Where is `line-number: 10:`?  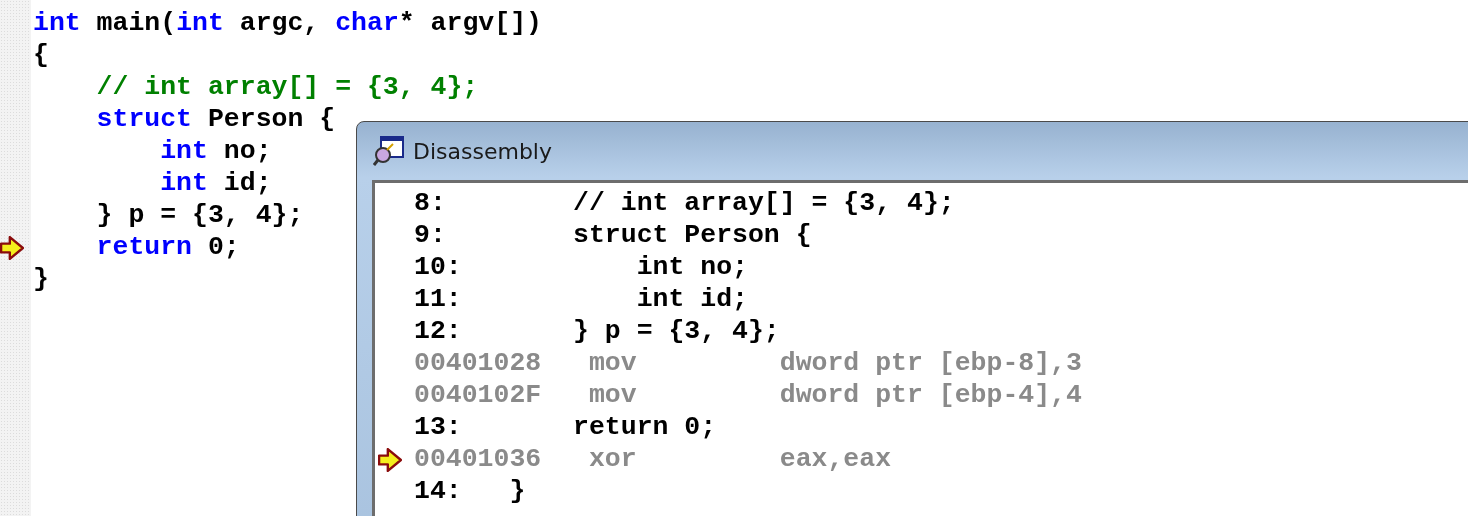 line-number: 10: is located at coordinates (438, 267).